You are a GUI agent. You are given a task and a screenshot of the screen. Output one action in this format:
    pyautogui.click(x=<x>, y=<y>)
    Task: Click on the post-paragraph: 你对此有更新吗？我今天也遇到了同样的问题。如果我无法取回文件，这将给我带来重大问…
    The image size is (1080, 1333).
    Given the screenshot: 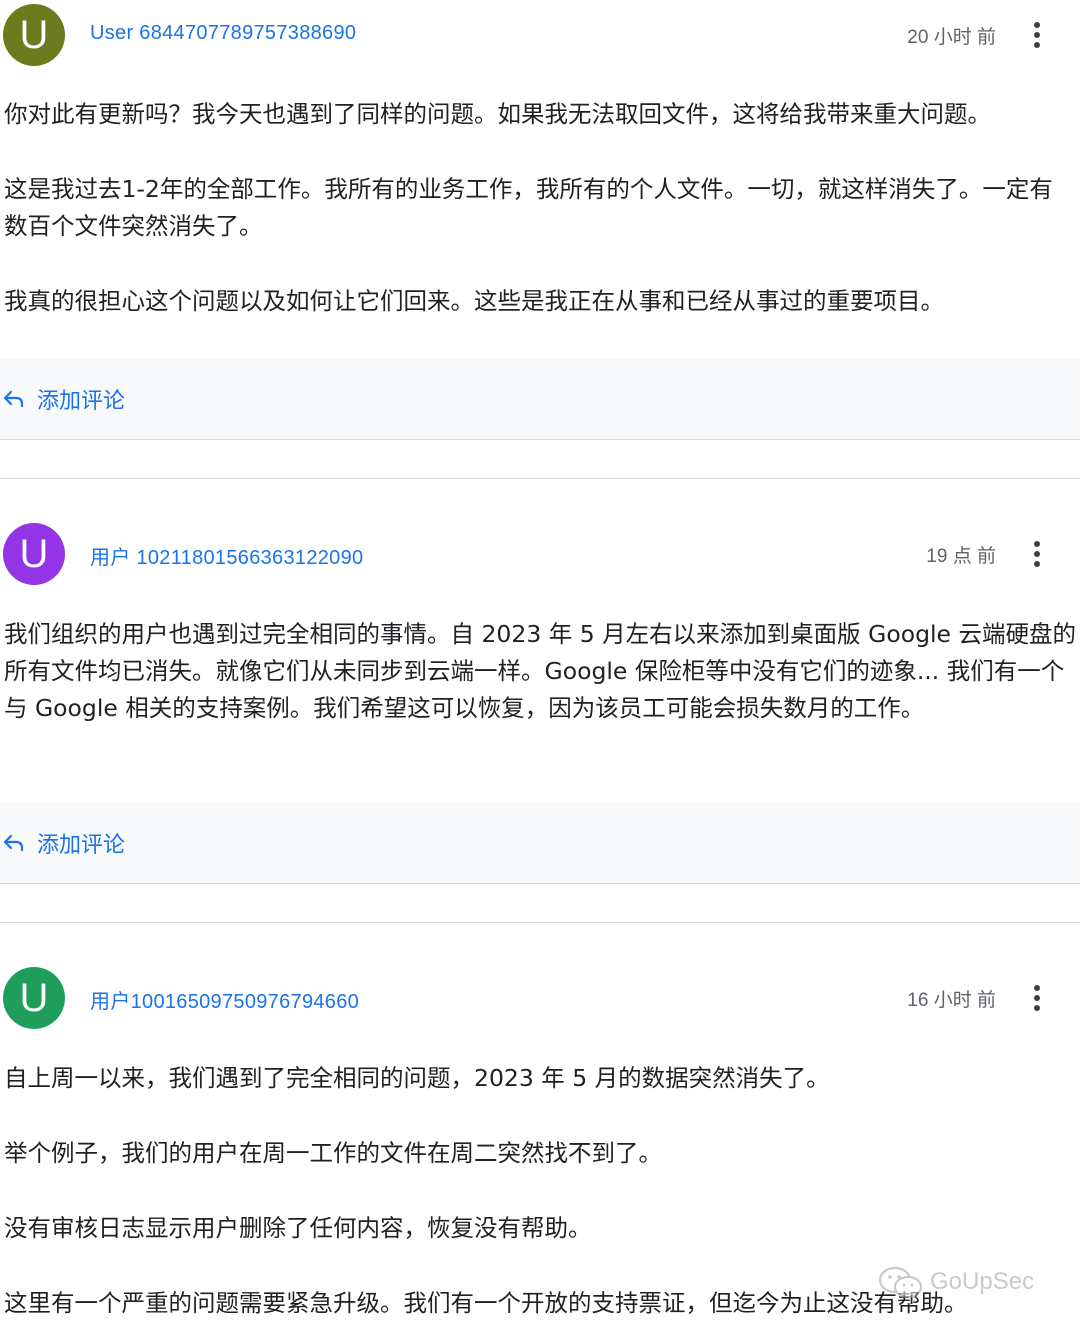 What is the action you would take?
    pyautogui.click(x=497, y=114)
    